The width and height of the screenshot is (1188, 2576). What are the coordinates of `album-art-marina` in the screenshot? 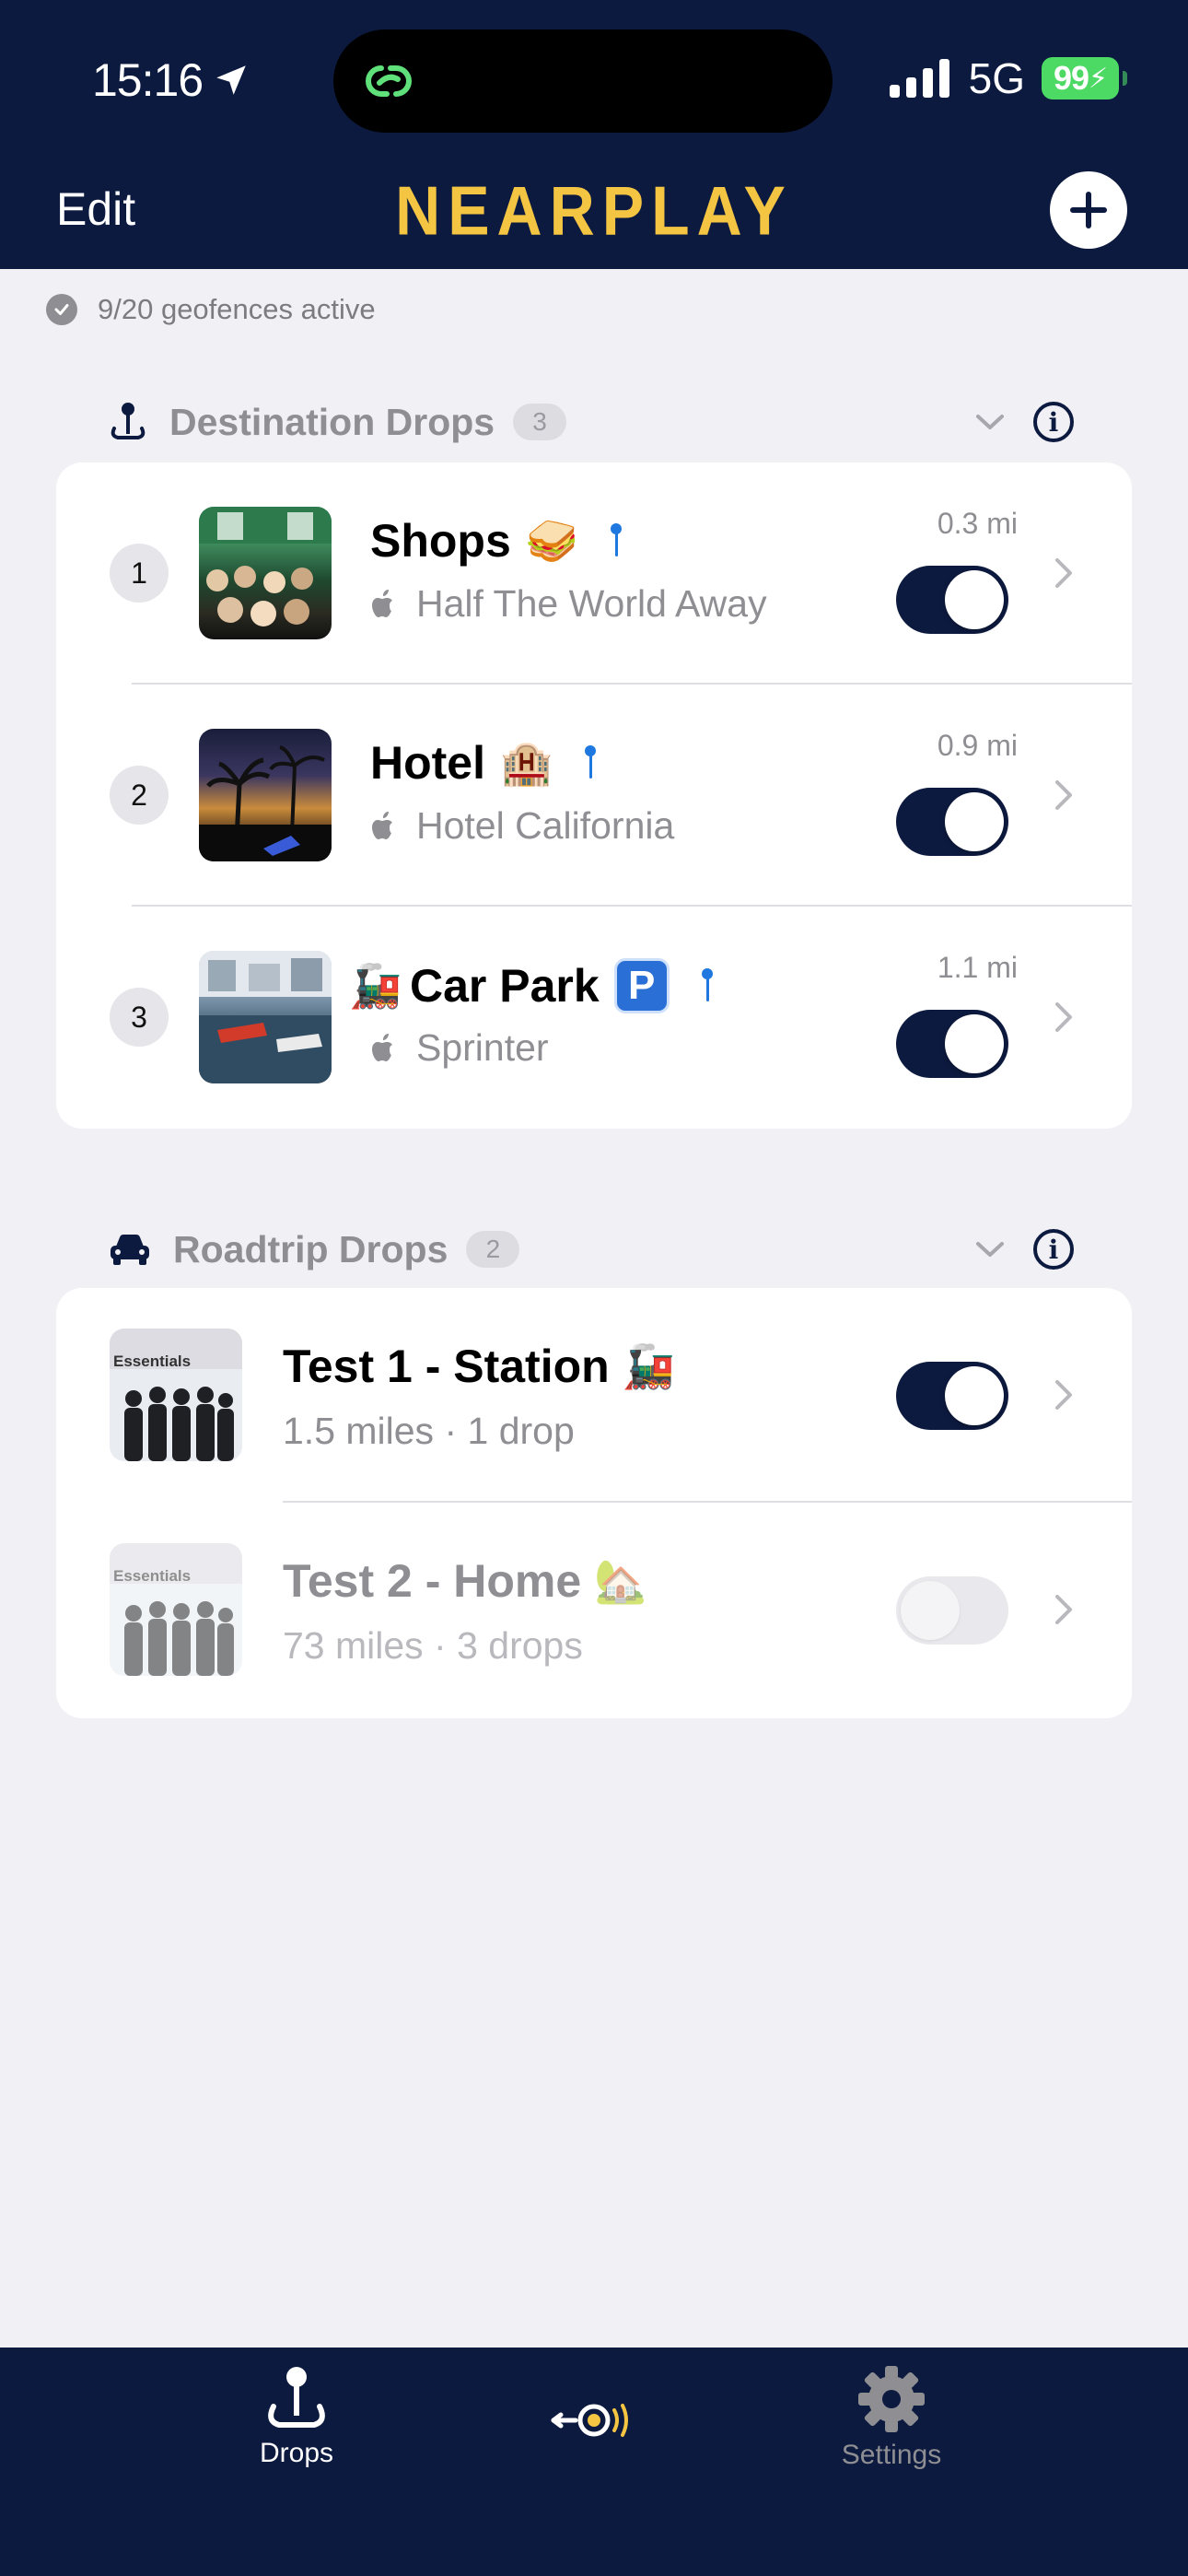 It's located at (265, 1017).